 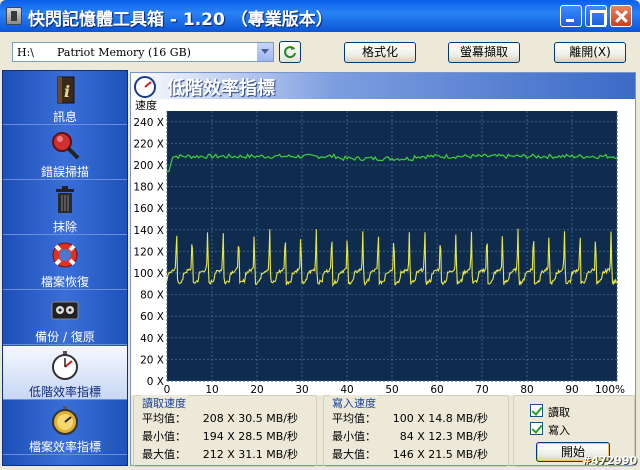 I want to click on x-tick-label: 70, so click(x=481, y=389).